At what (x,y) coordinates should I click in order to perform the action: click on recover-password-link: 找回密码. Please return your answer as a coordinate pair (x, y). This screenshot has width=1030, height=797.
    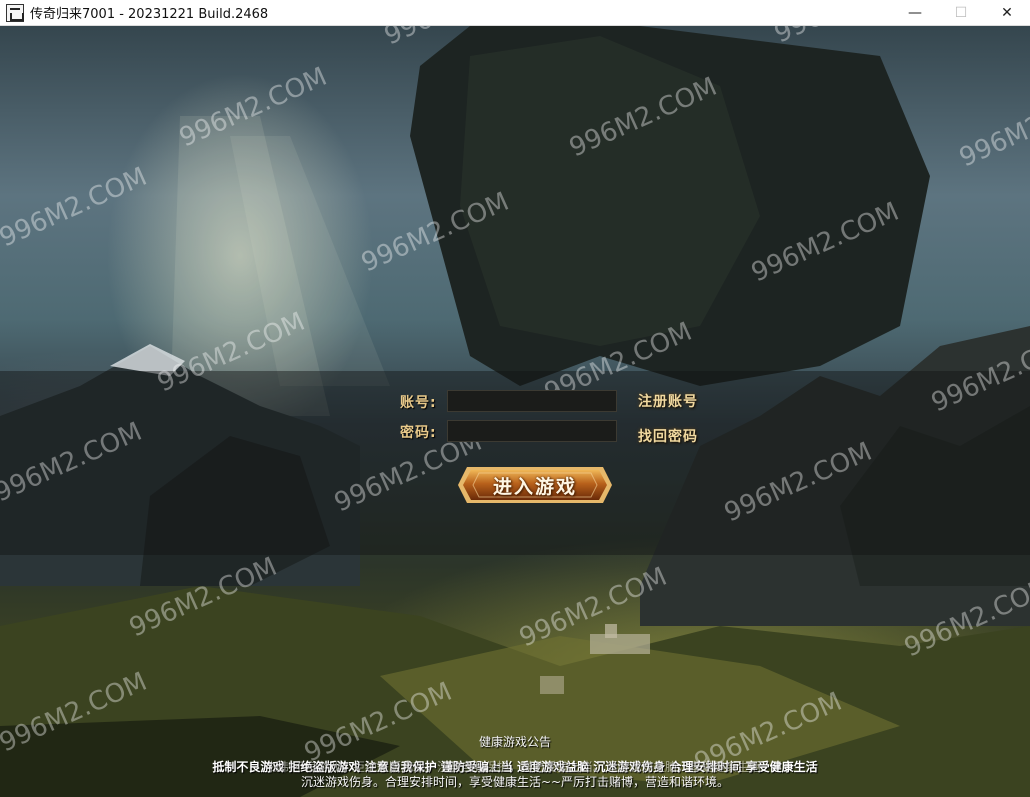
    Looking at the image, I should click on (668, 436).